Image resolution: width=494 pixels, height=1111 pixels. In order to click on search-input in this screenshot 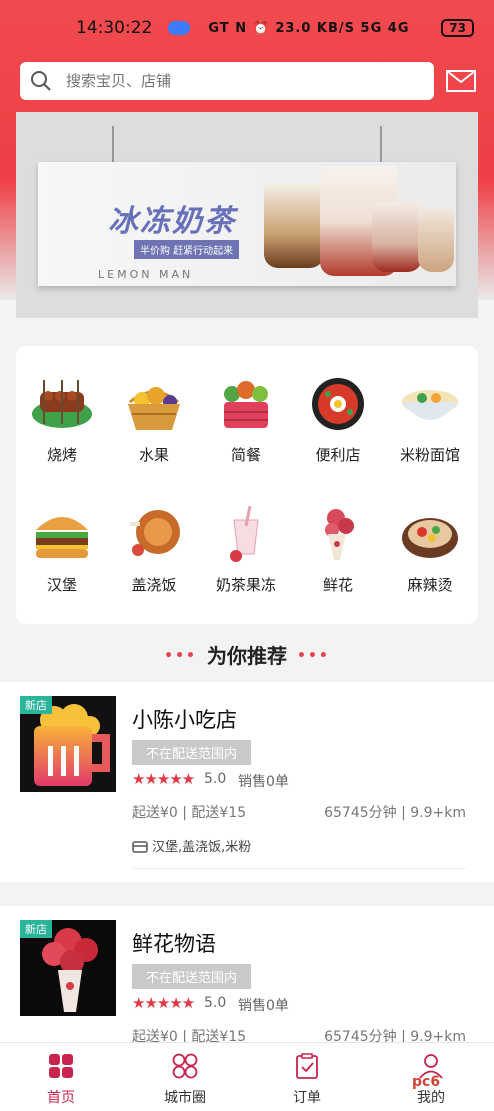, I will do `click(231, 81)`.